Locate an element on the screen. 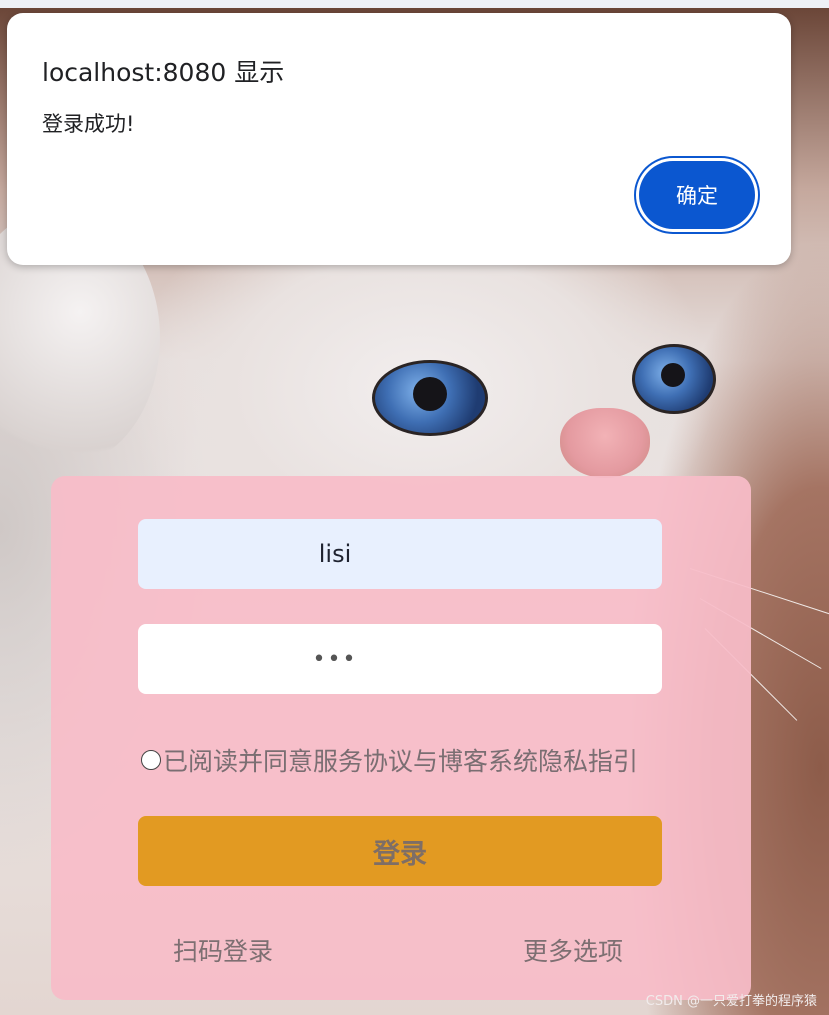 The height and width of the screenshot is (1015, 829). more-options-link: 更多选项 is located at coordinates (573, 950).